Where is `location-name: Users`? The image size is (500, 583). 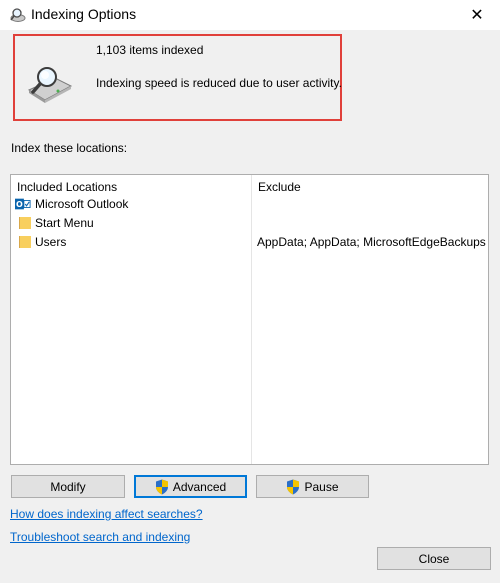 location-name: Users is located at coordinates (51, 242).